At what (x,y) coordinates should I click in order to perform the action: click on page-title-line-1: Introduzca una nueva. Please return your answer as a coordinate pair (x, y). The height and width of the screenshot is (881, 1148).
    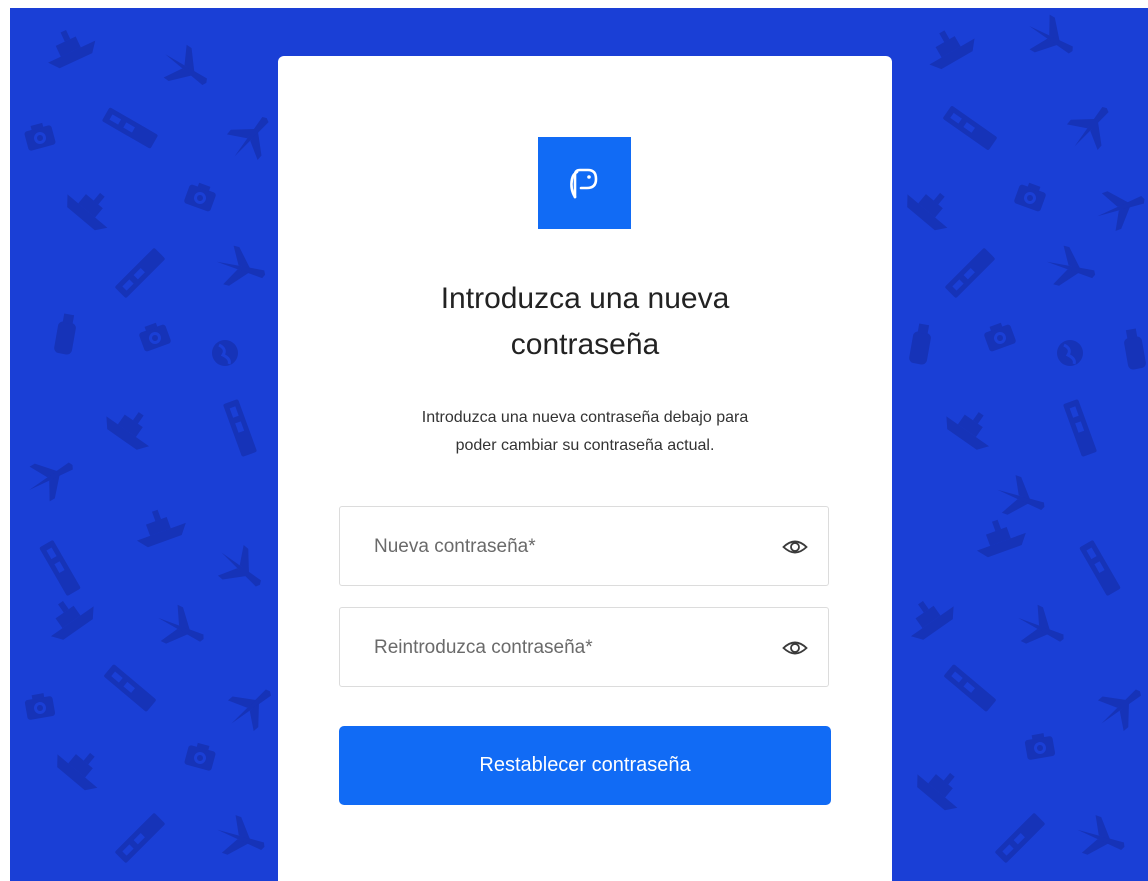
    Looking at the image, I should click on (585, 298).